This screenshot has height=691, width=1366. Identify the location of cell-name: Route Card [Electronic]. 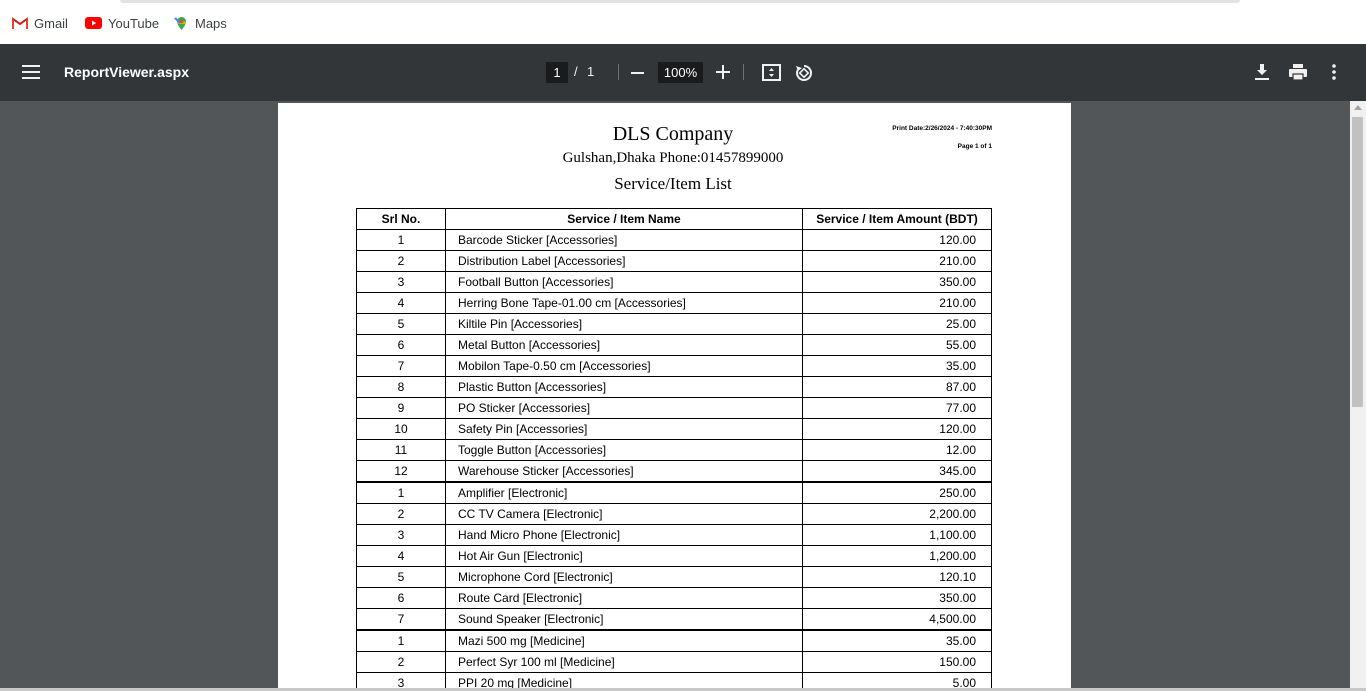
(624, 598).